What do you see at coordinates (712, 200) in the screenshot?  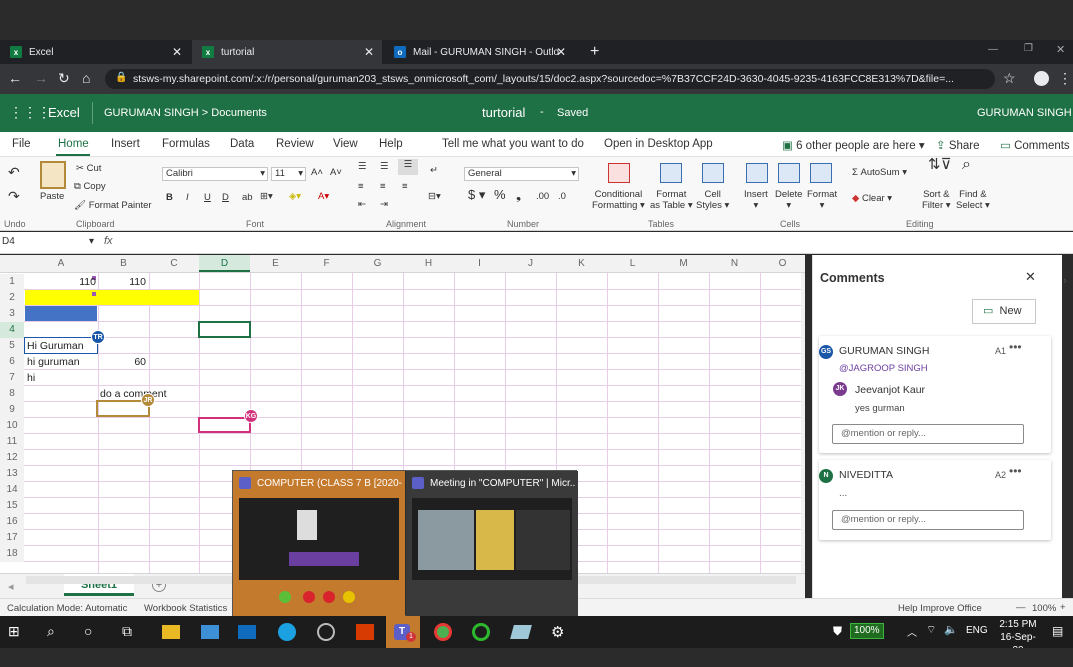 I see `cell-styles-button: Cell Styles ▾` at bounding box center [712, 200].